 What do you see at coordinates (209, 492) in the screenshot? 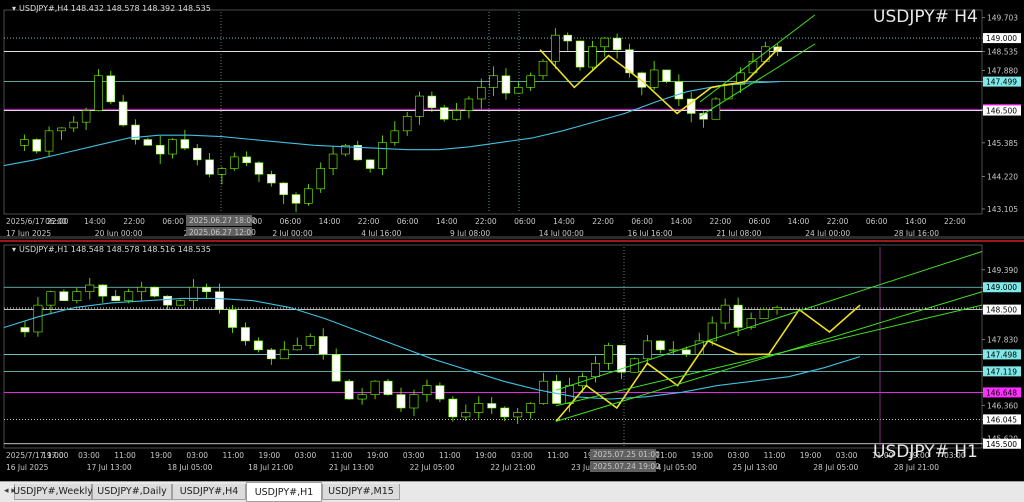
I see `tab-h4: USDJPY#,H4` at bounding box center [209, 492].